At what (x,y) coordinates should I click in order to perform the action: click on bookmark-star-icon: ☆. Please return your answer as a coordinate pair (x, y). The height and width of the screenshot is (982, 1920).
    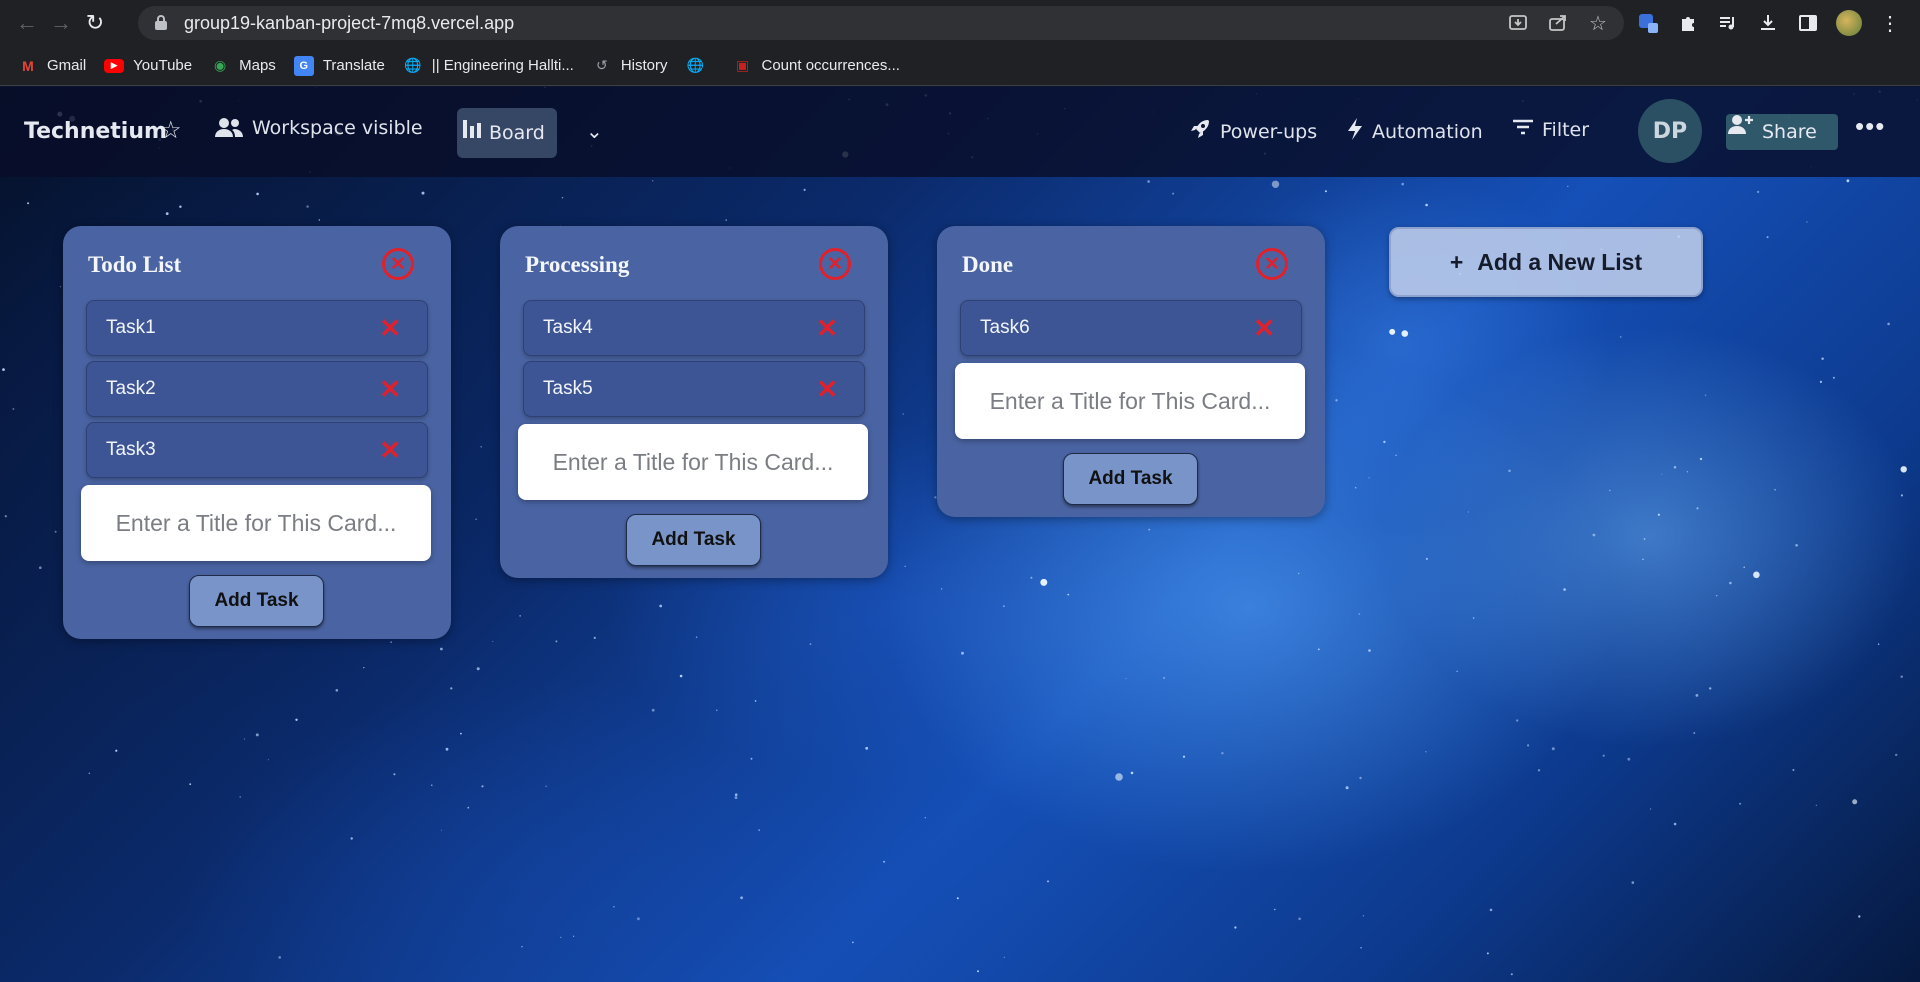
    Looking at the image, I should click on (1598, 23).